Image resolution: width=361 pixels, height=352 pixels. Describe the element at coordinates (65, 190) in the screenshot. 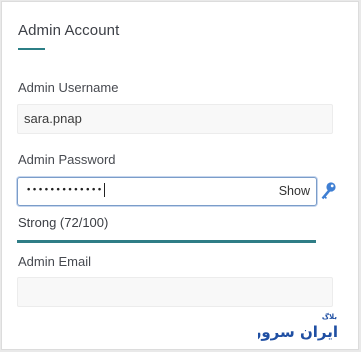

I see `password-masked-text: •••••••••••••` at that location.